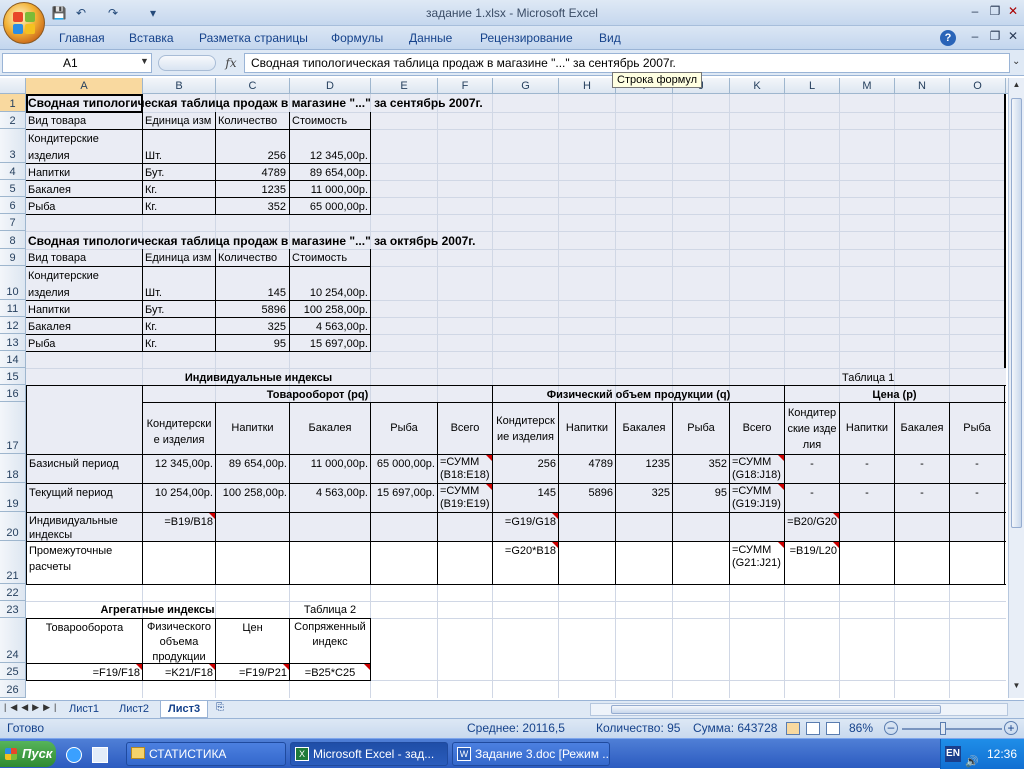  What do you see at coordinates (833, 728) in the screenshot?
I see `page-break-view-icon` at bounding box center [833, 728].